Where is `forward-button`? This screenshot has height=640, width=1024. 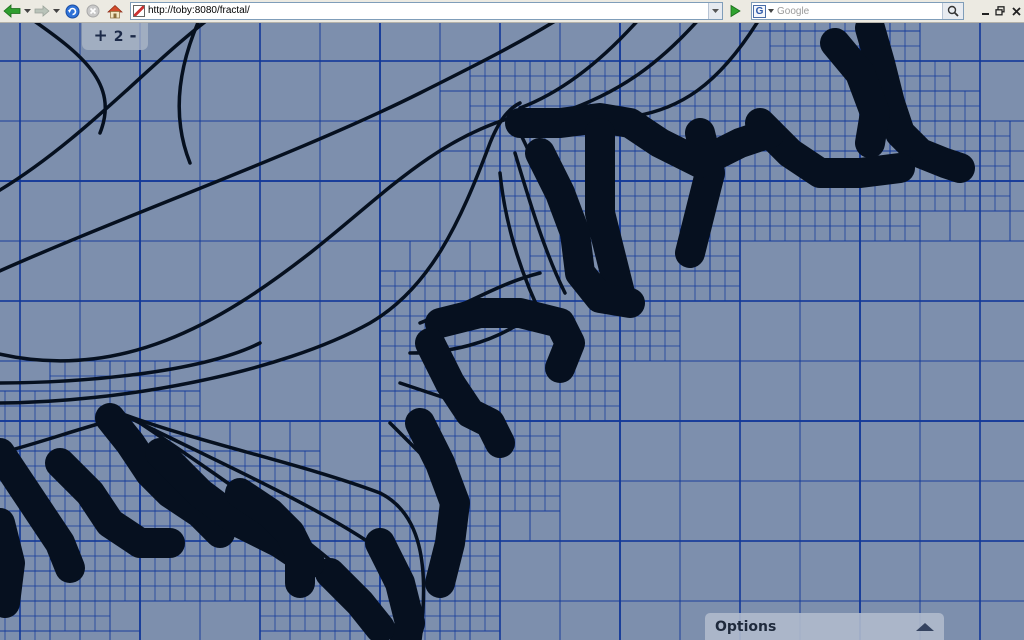
forward-button is located at coordinates (42, 11).